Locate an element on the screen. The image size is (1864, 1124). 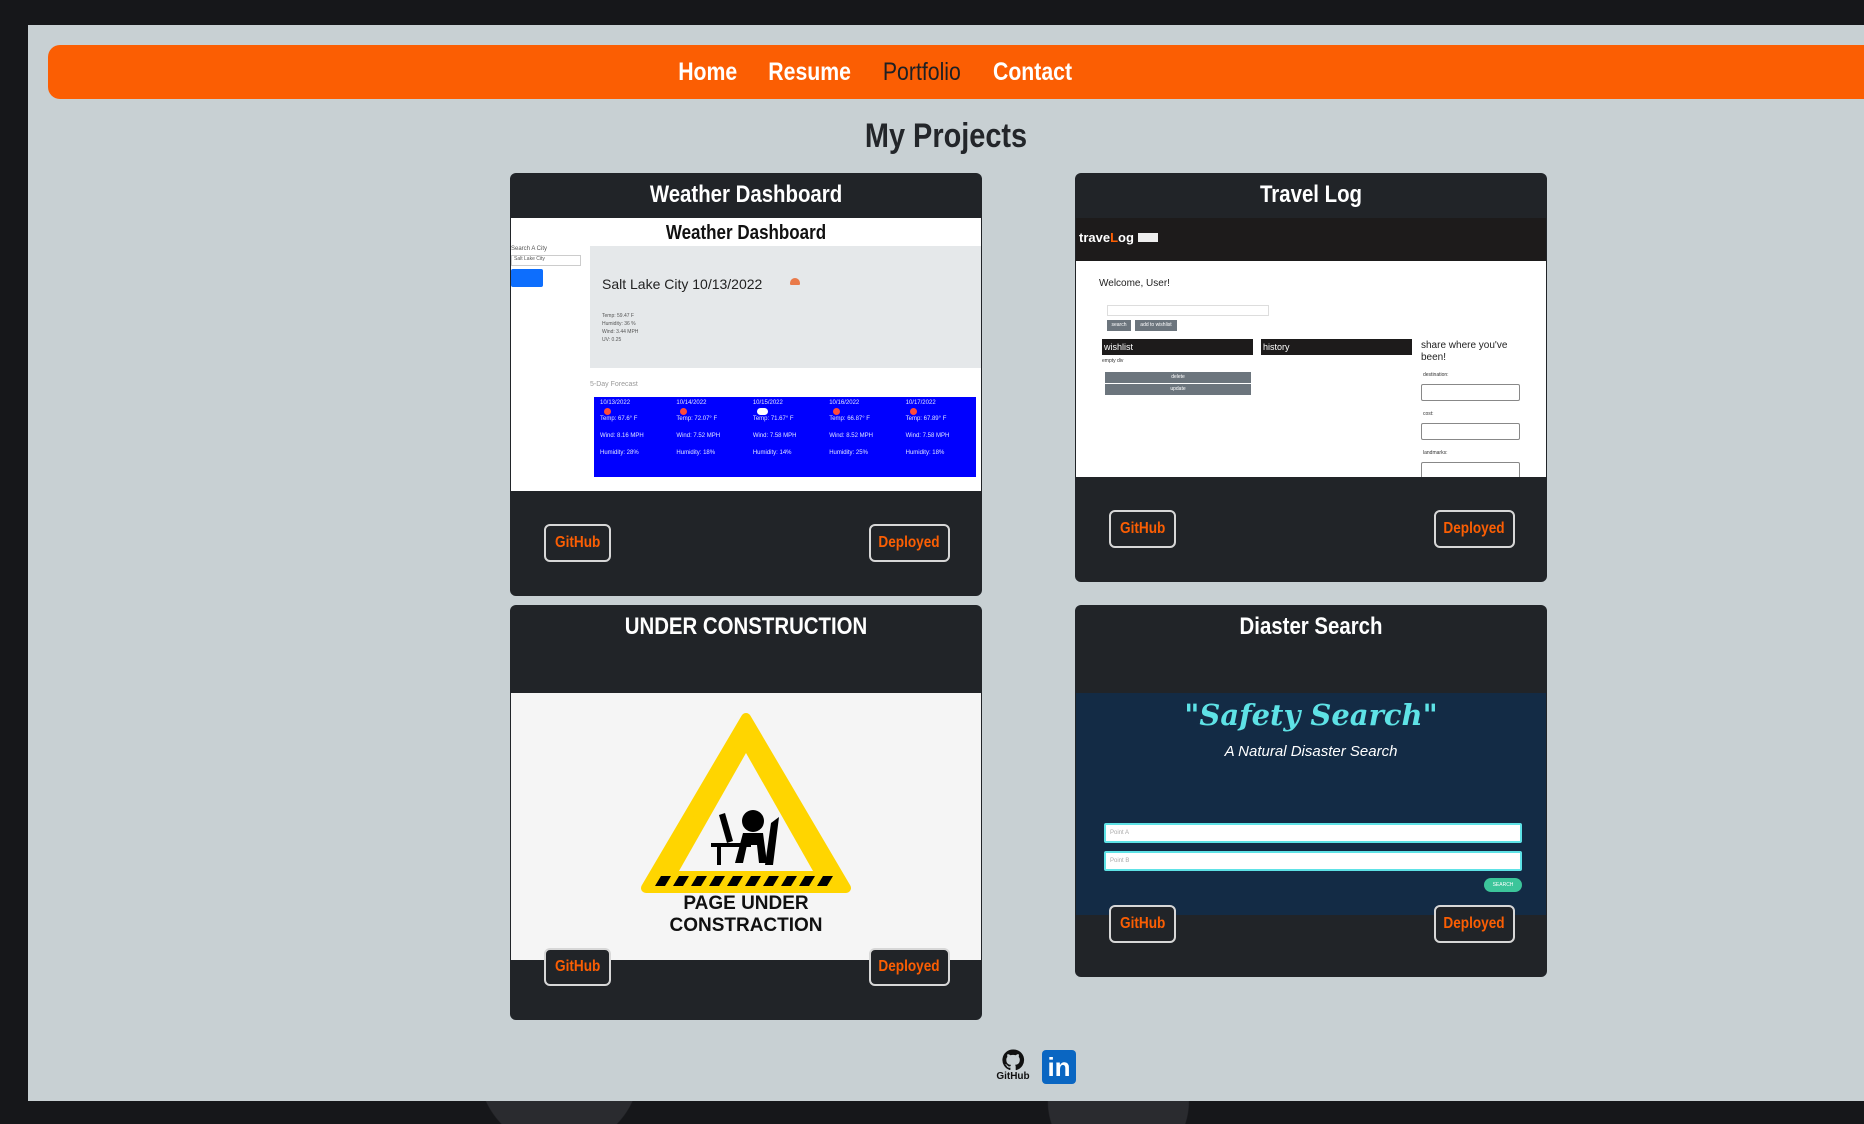
preview-history-header: history is located at coordinates (1336, 347).